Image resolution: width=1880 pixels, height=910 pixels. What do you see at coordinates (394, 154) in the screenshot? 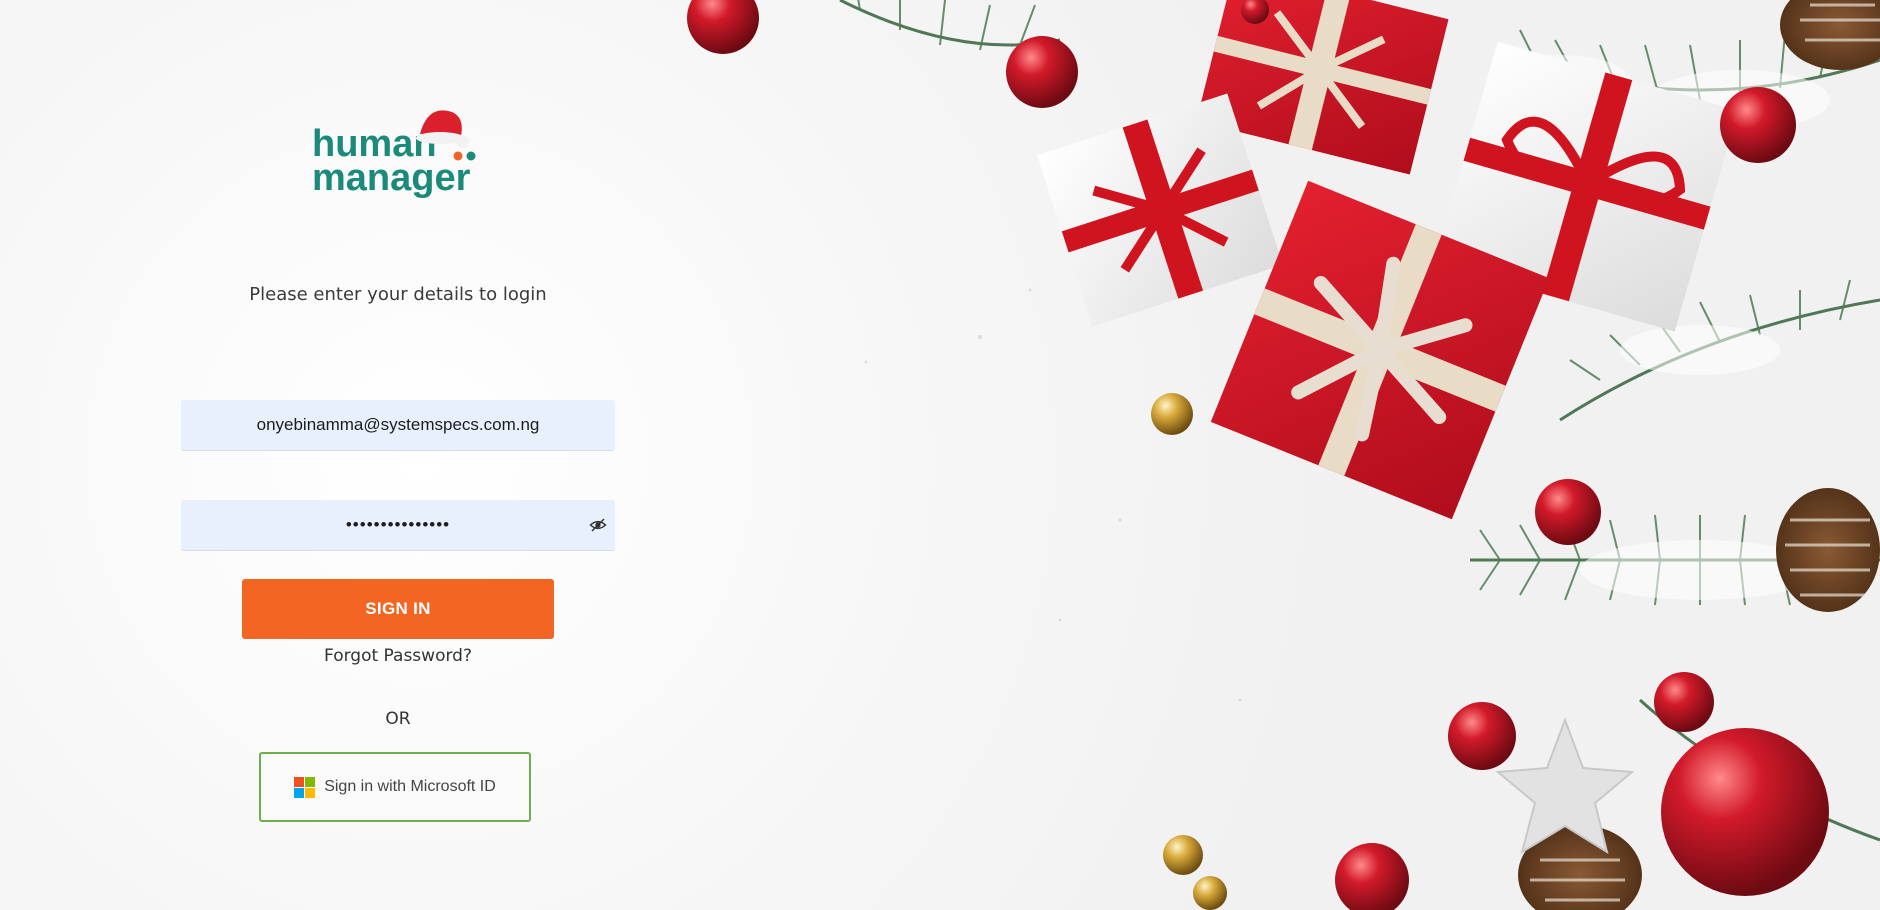
I see `human-manager-logo: human manager` at bounding box center [394, 154].